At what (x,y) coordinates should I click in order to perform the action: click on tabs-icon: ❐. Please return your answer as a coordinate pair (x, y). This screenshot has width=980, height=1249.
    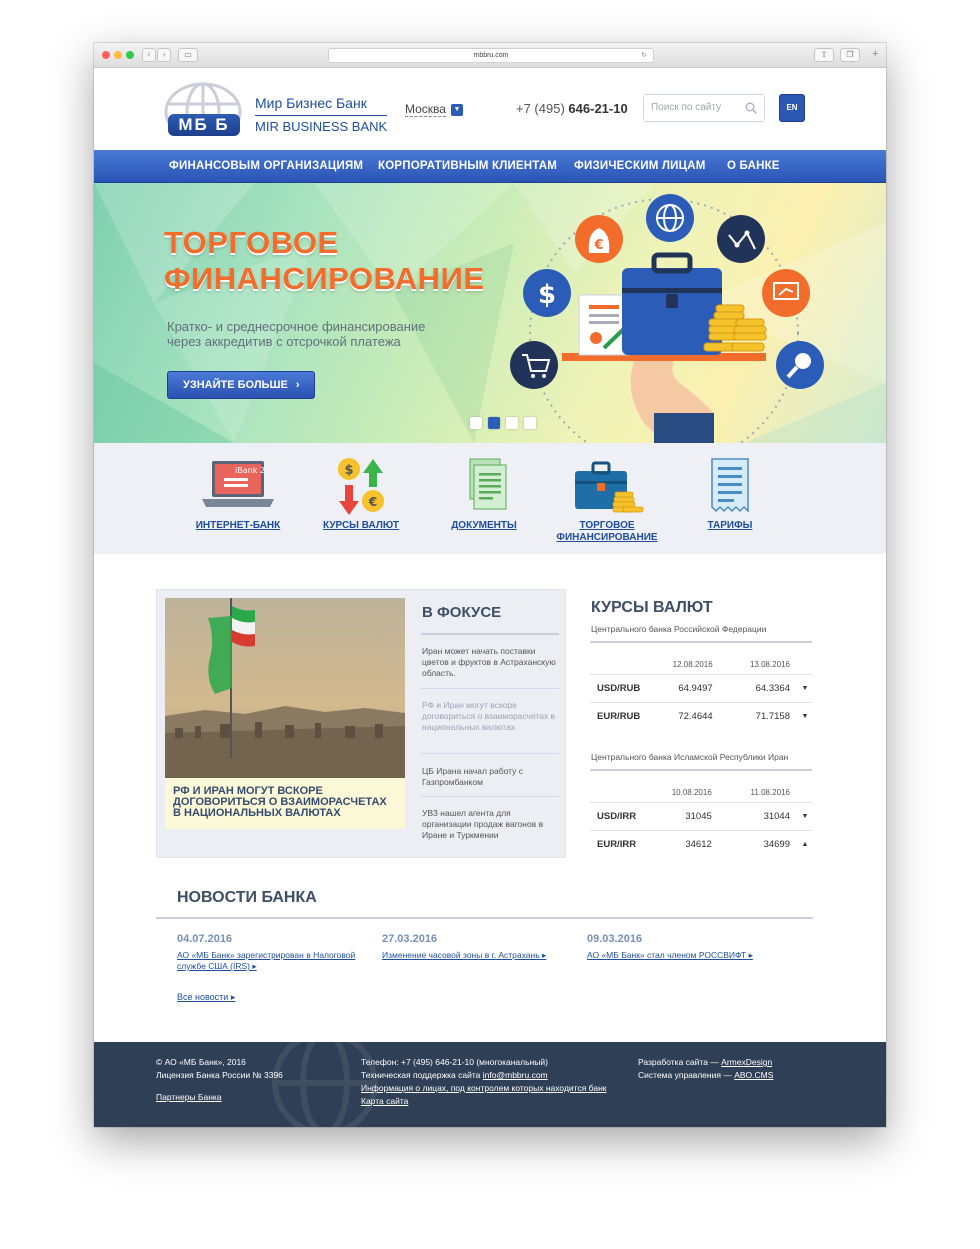
    Looking at the image, I should click on (850, 55).